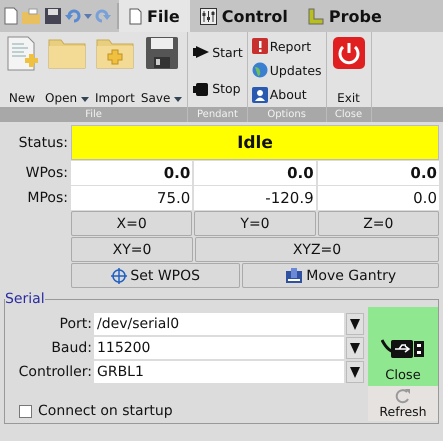 The height and width of the screenshot is (441, 443). Describe the element at coordinates (217, 52) in the screenshot. I see `ribbon-button: Start` at that location.